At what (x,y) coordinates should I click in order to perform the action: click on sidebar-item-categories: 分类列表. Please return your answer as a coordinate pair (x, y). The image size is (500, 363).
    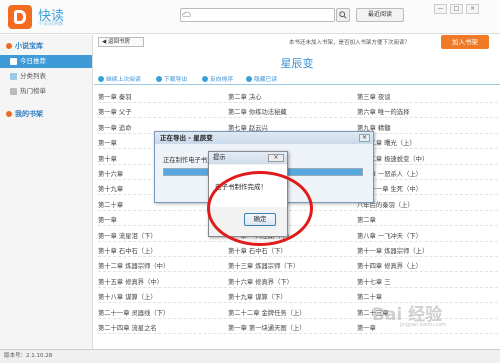
    Looking at the image, I should click on (46, 76).